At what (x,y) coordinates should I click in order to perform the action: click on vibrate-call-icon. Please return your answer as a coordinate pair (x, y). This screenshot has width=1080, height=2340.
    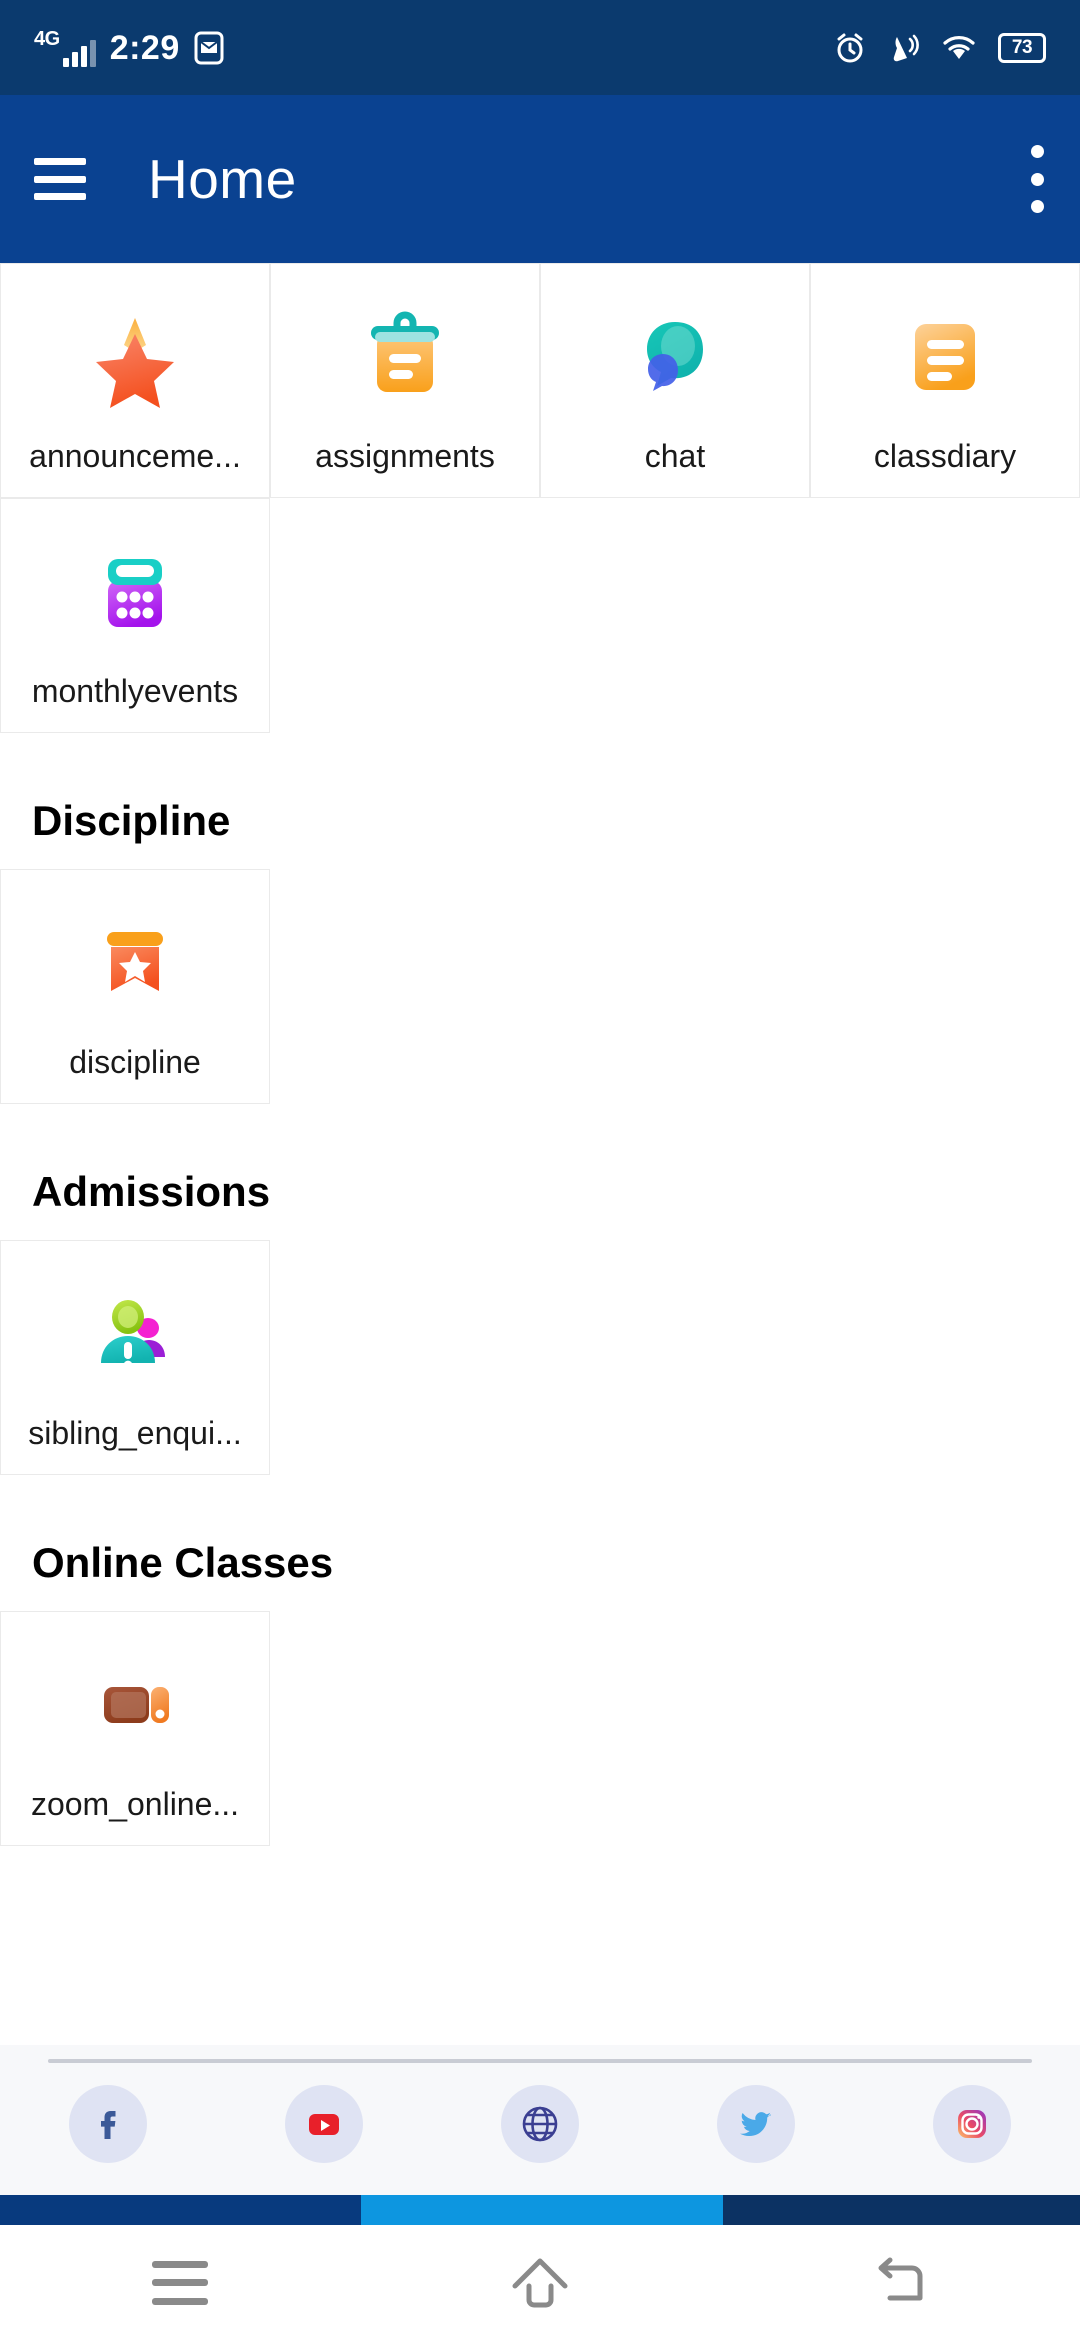
    Looking at the image, I should click on (904, 48).